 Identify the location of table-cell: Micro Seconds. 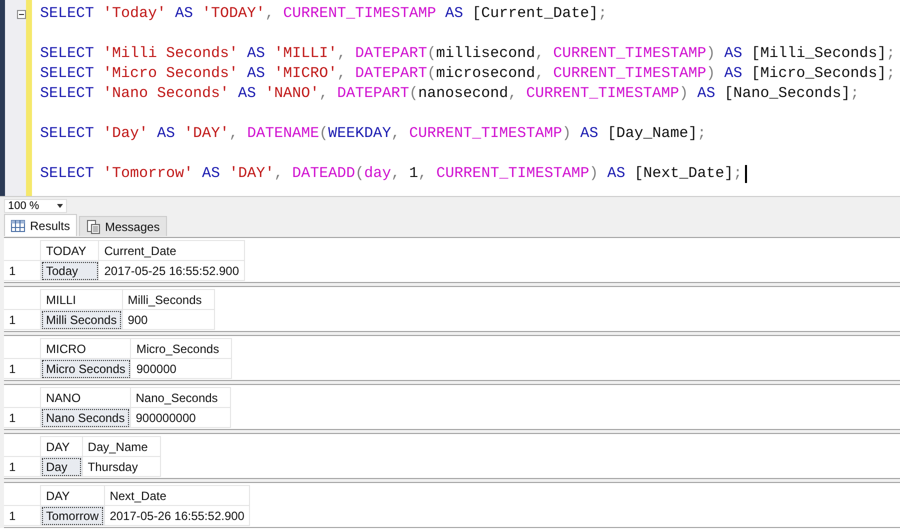
(85, 368).